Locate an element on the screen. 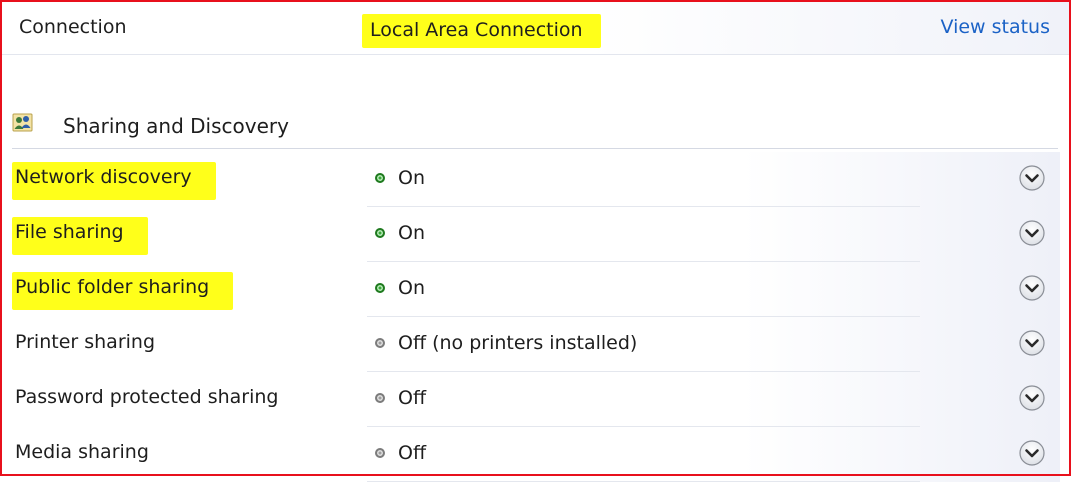  setting-label: Password protected sharing is located at coordinates (147, 397).